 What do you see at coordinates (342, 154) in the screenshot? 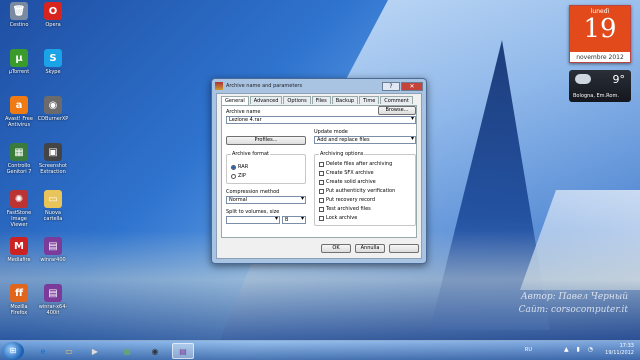
I see `archiving-options-label: Archiving options` at bounding box center [342, 154].